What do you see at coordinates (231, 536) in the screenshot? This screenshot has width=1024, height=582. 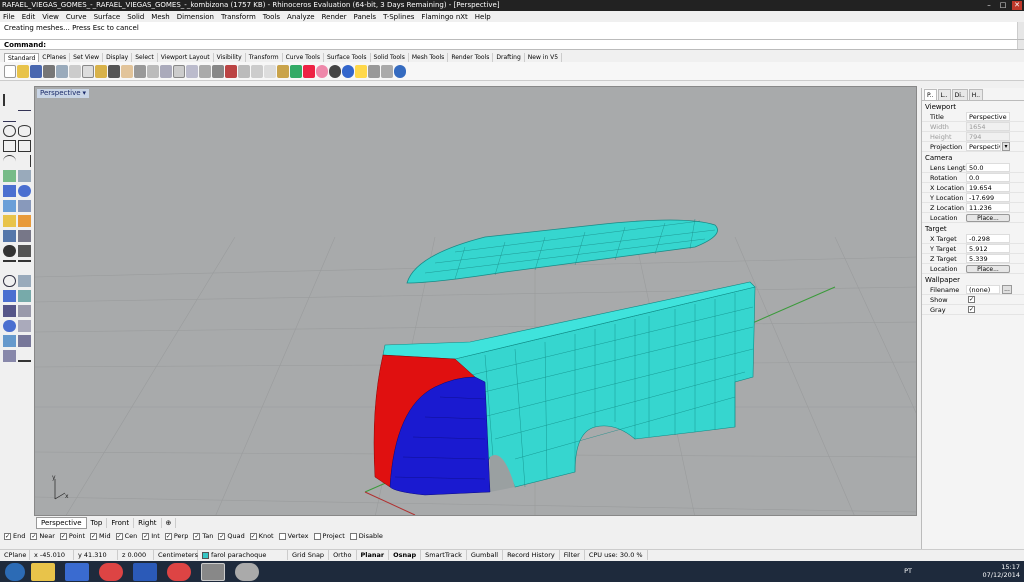 I see `osnap-quad: ✓ Quad` at bounding box center [231, 536].